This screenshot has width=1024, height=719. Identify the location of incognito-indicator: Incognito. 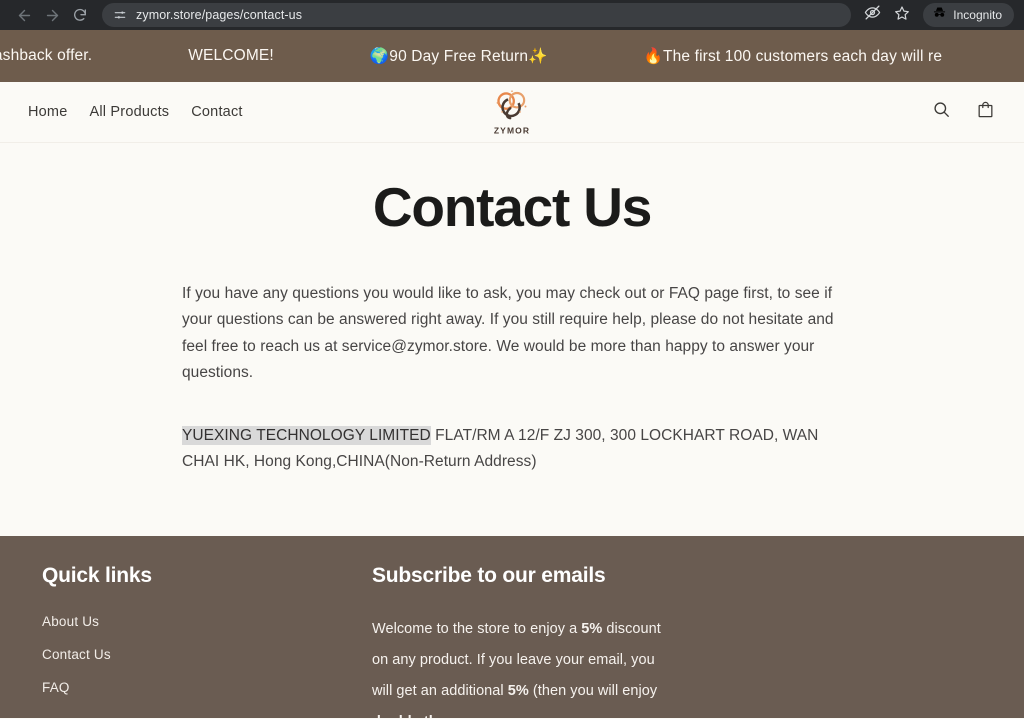
(968, 15).